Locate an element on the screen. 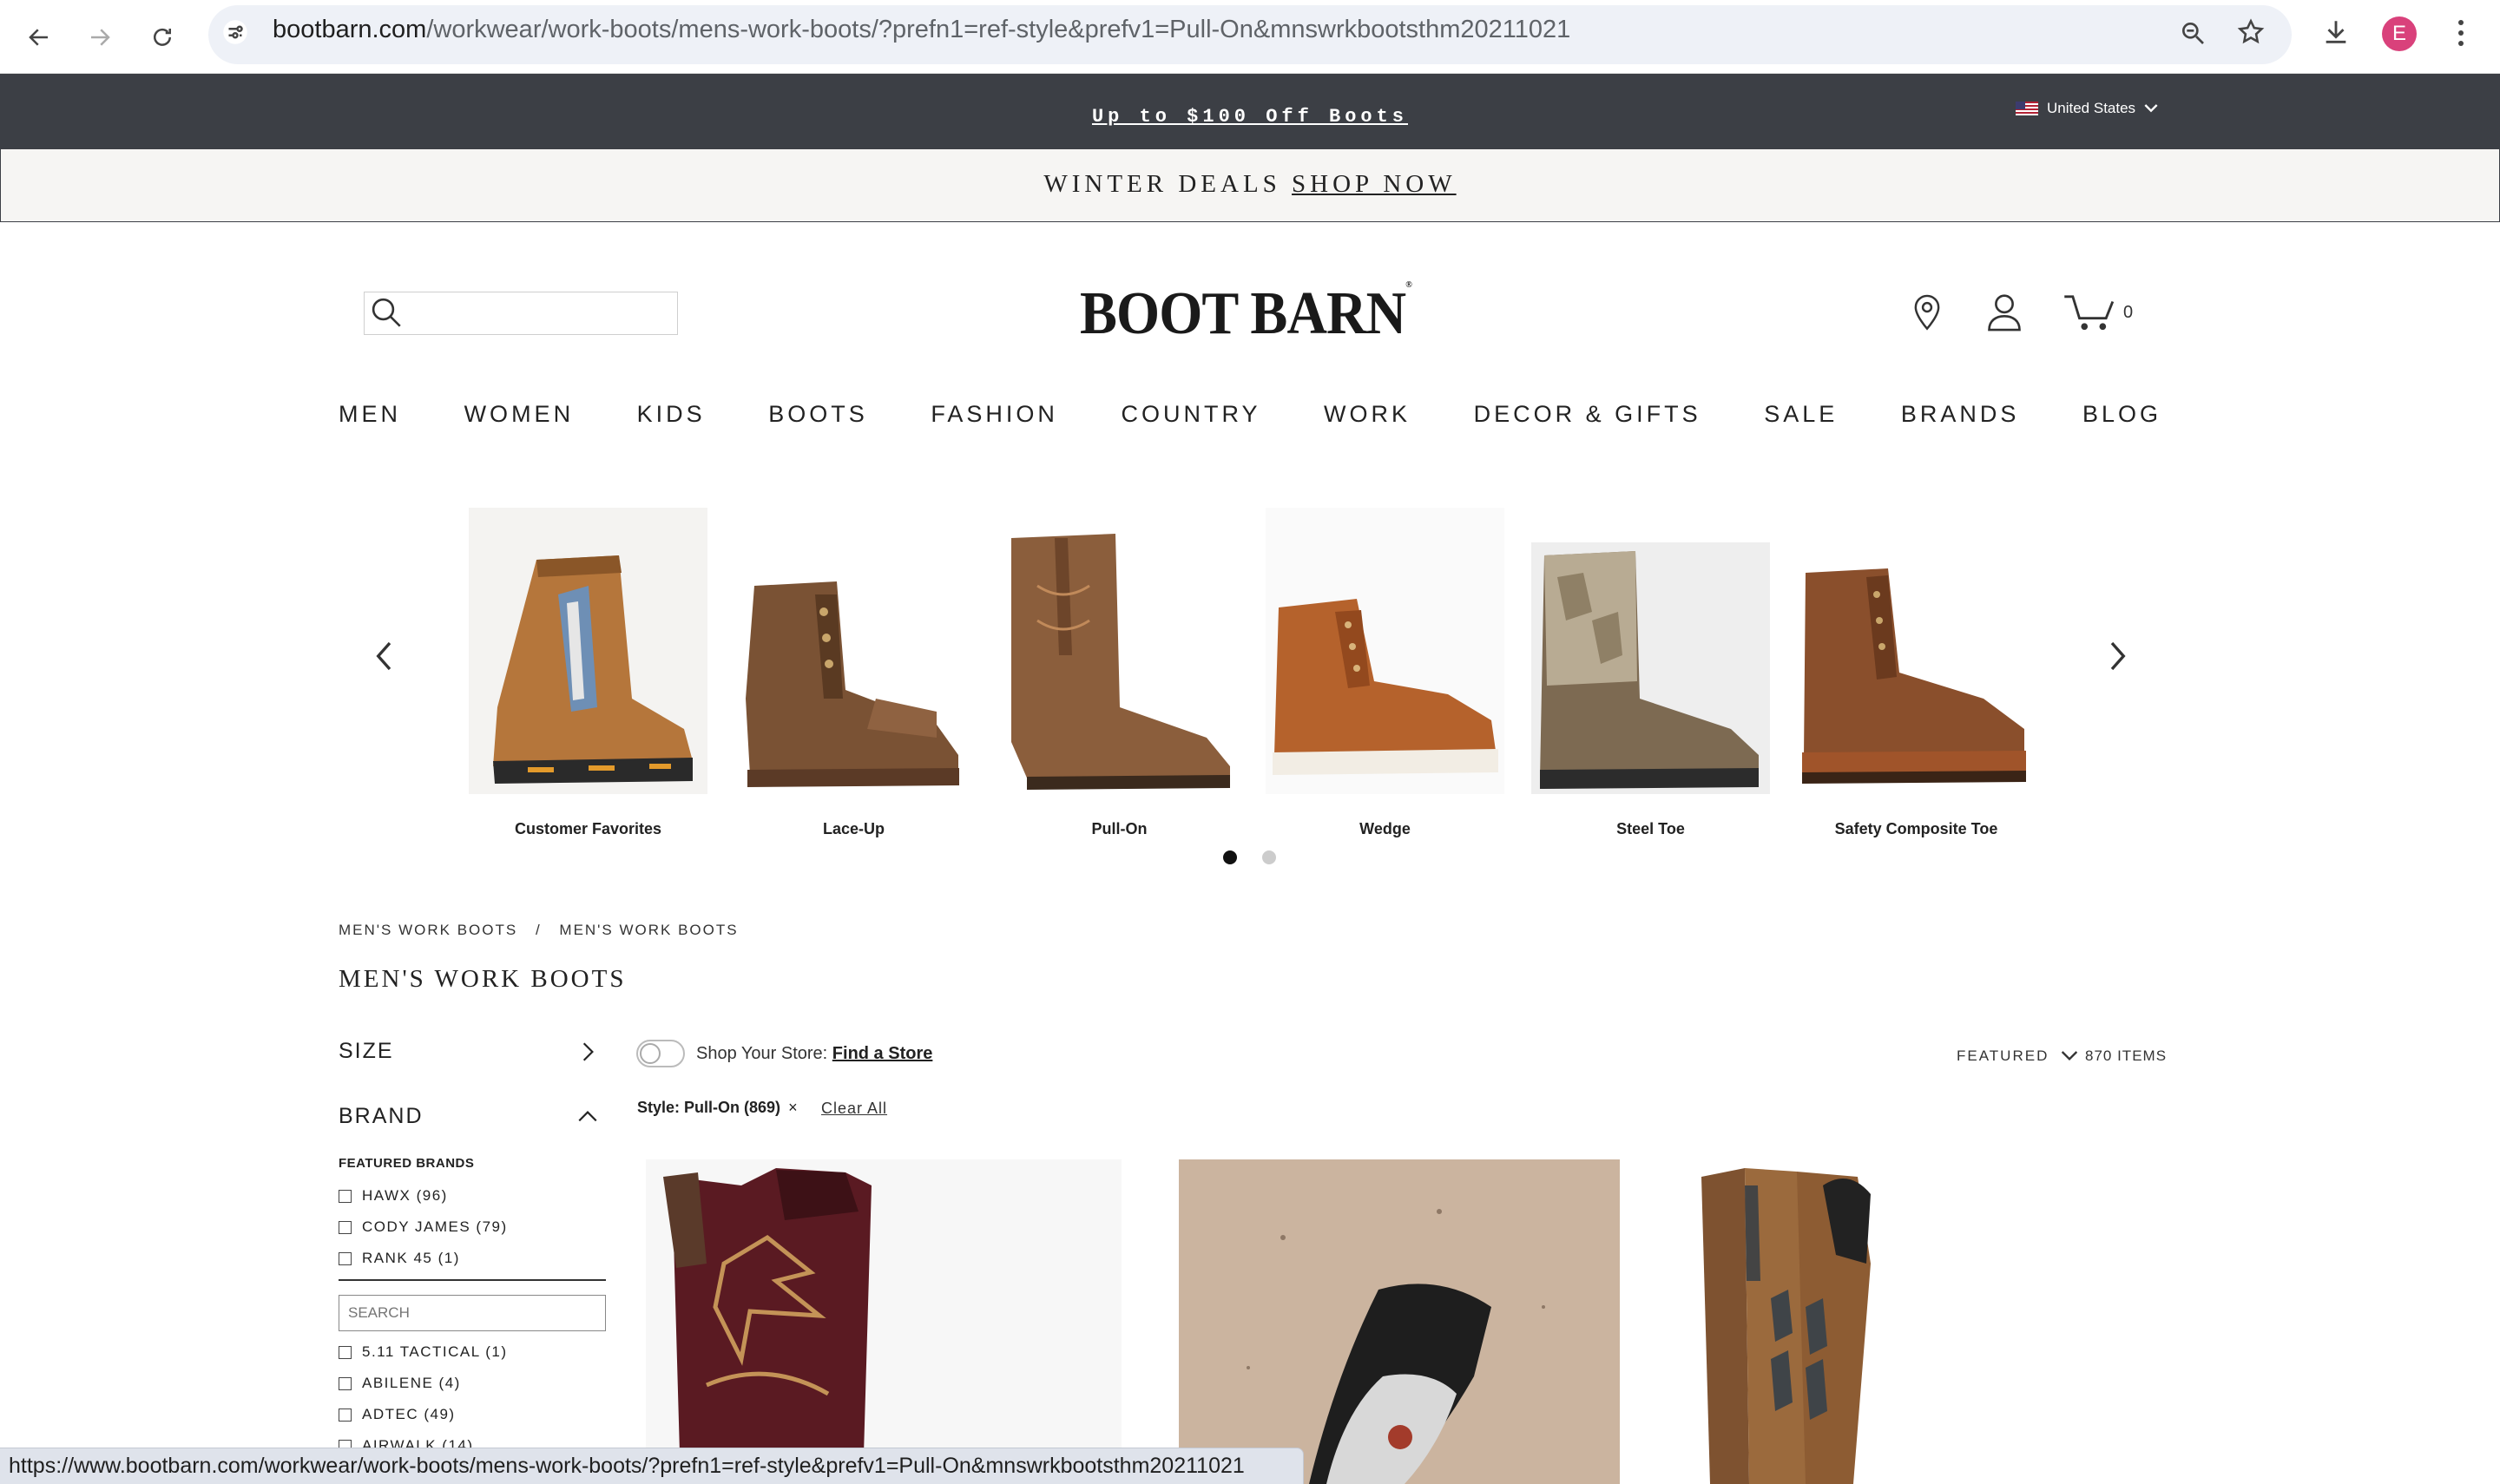  sort-dropdown: FEATURED is located at coordinates (2017, 1056).